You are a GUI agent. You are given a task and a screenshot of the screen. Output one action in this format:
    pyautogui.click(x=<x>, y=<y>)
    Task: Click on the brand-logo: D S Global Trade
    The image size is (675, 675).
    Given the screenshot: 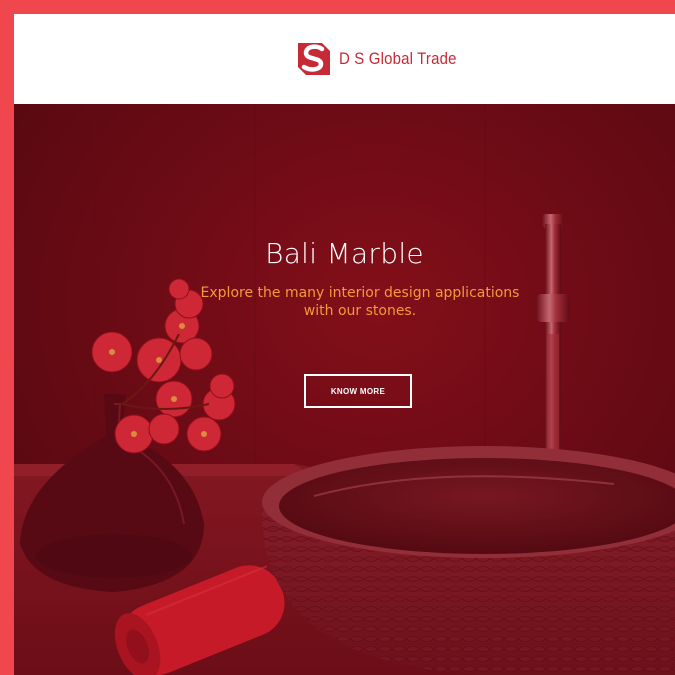 What is the action you would take?
    pyautogui.click(x=384, y=59)
    